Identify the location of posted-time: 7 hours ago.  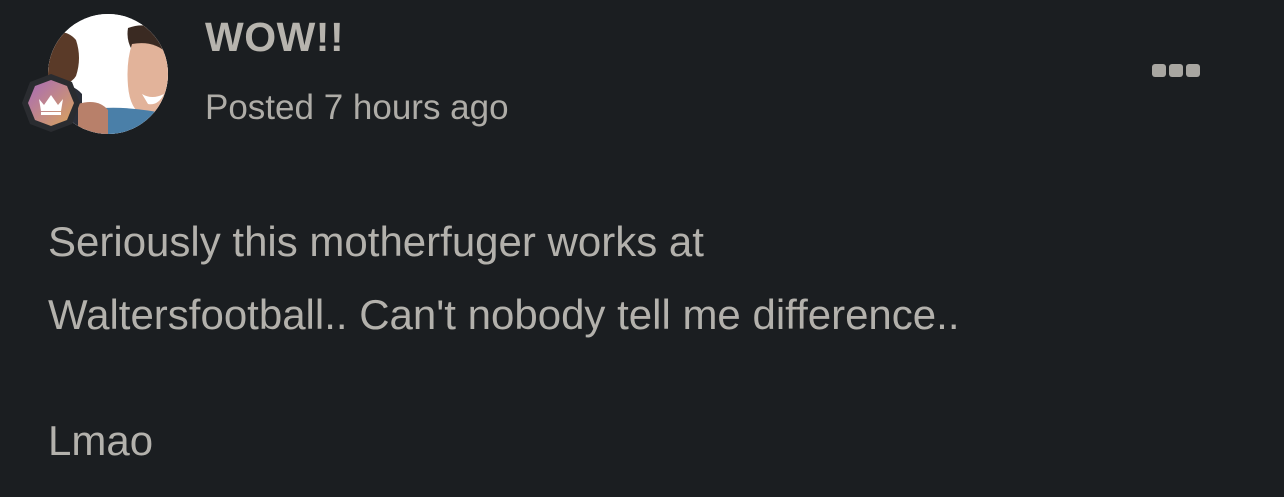
(416, 107).